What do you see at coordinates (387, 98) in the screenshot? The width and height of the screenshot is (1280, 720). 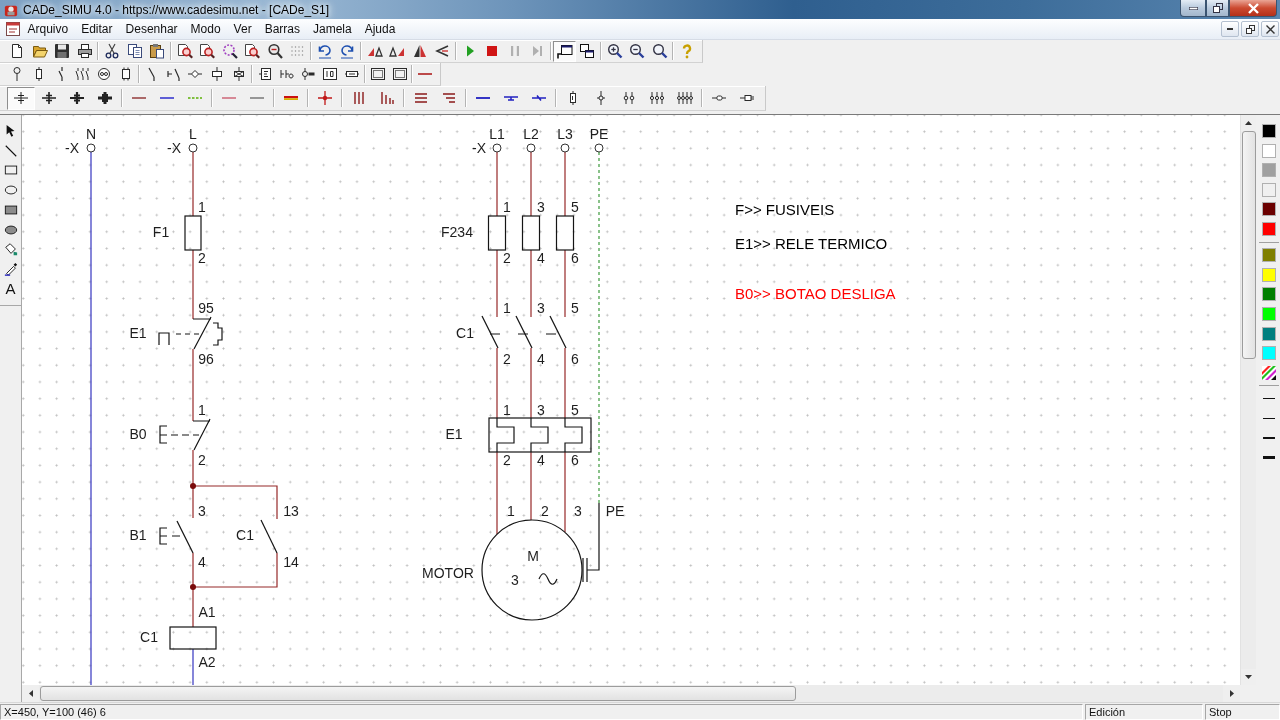 I see `vertical-lines-icon` at bounding box center [387, 98].